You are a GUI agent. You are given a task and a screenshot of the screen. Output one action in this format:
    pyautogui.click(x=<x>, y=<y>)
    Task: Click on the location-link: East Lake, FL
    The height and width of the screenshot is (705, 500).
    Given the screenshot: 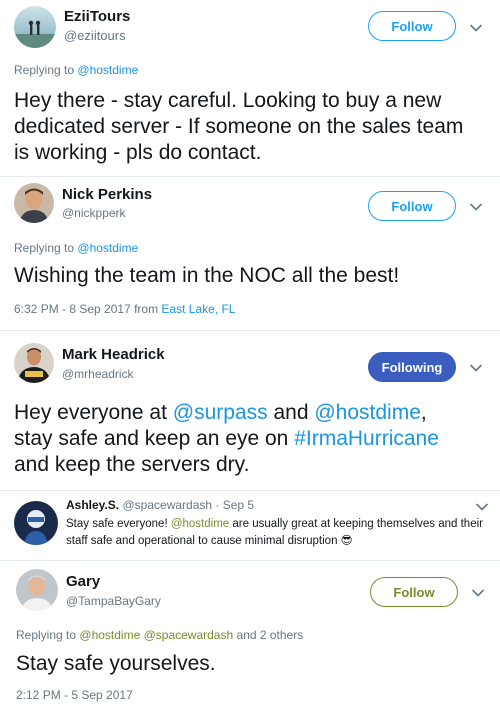 What is the action you would take?
    pyautogui.click(x=198, y=309)
    